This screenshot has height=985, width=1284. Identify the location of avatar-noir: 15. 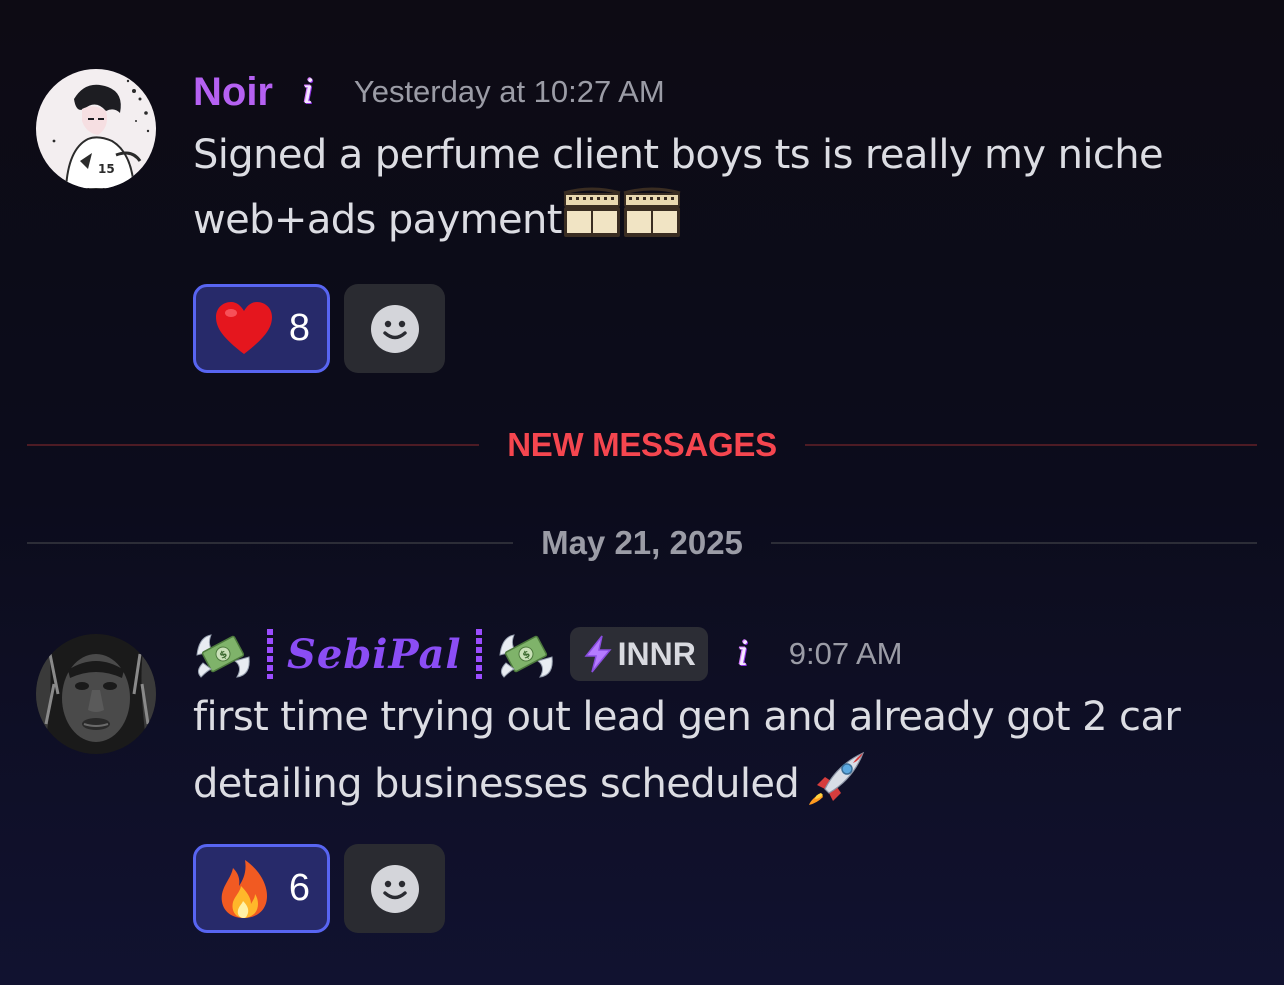
(96, 129).